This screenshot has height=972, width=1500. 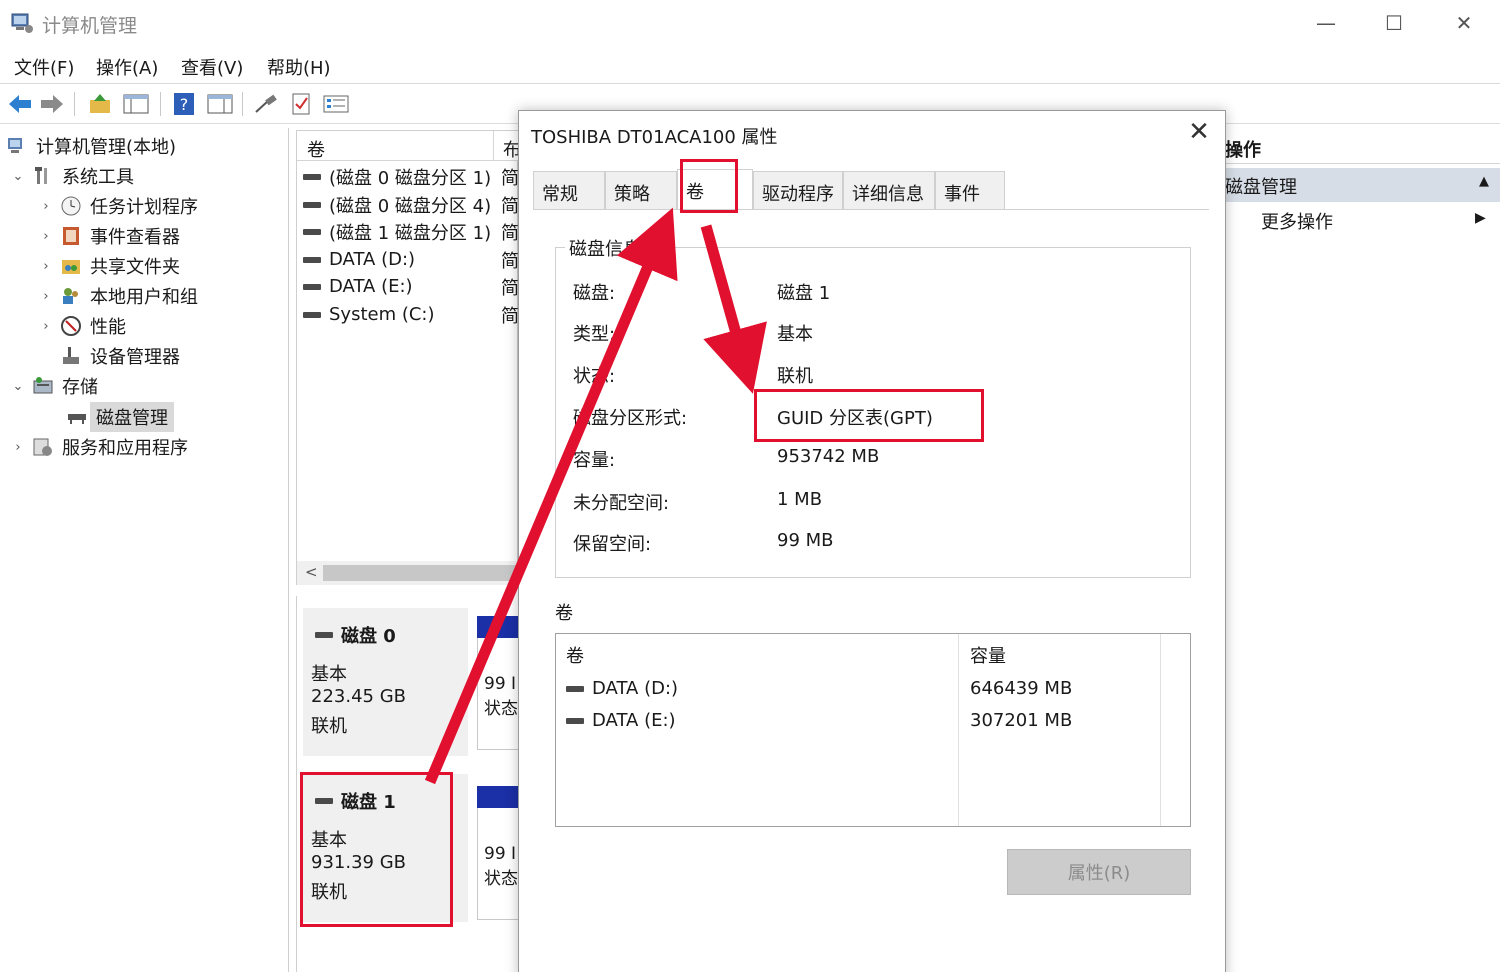 I want to click on tree-item-services-apps: › 服务和应用程序, so click(x=99, y=447).